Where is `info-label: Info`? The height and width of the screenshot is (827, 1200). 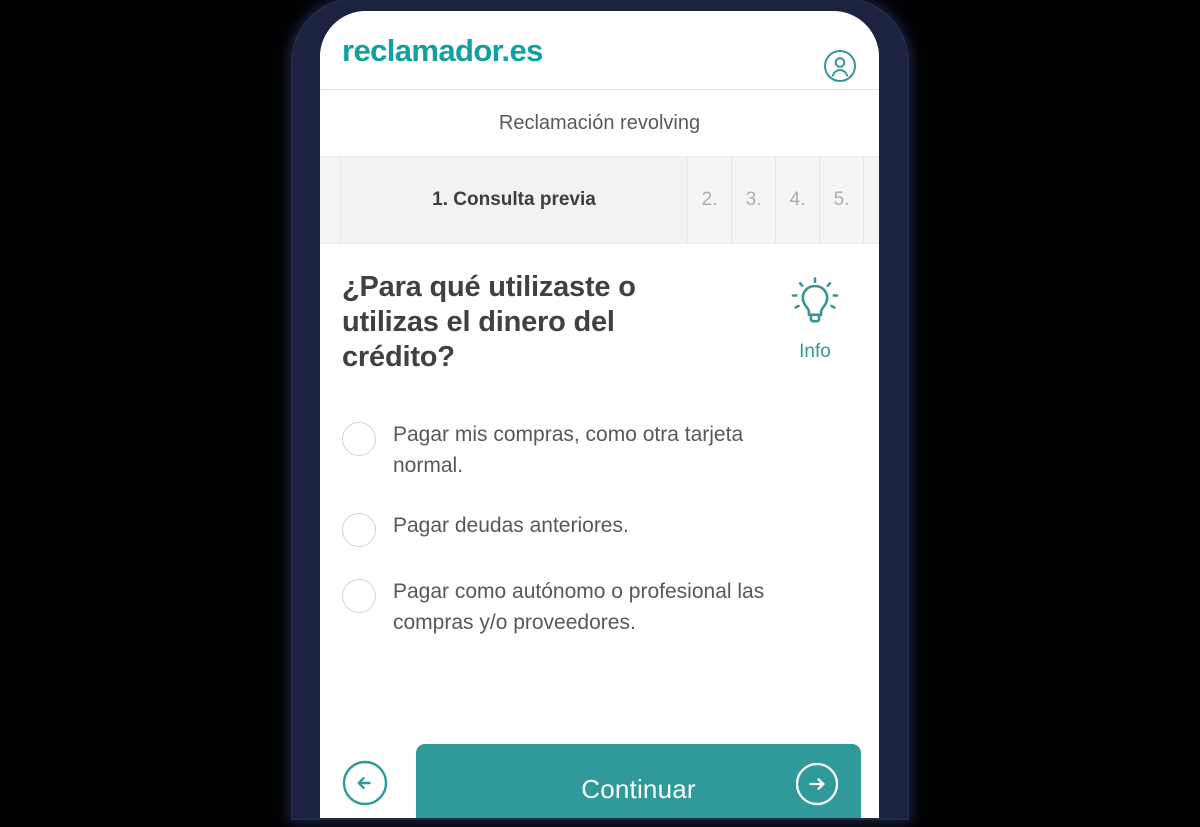 info-label: Info is located at coordinates (815, 351).